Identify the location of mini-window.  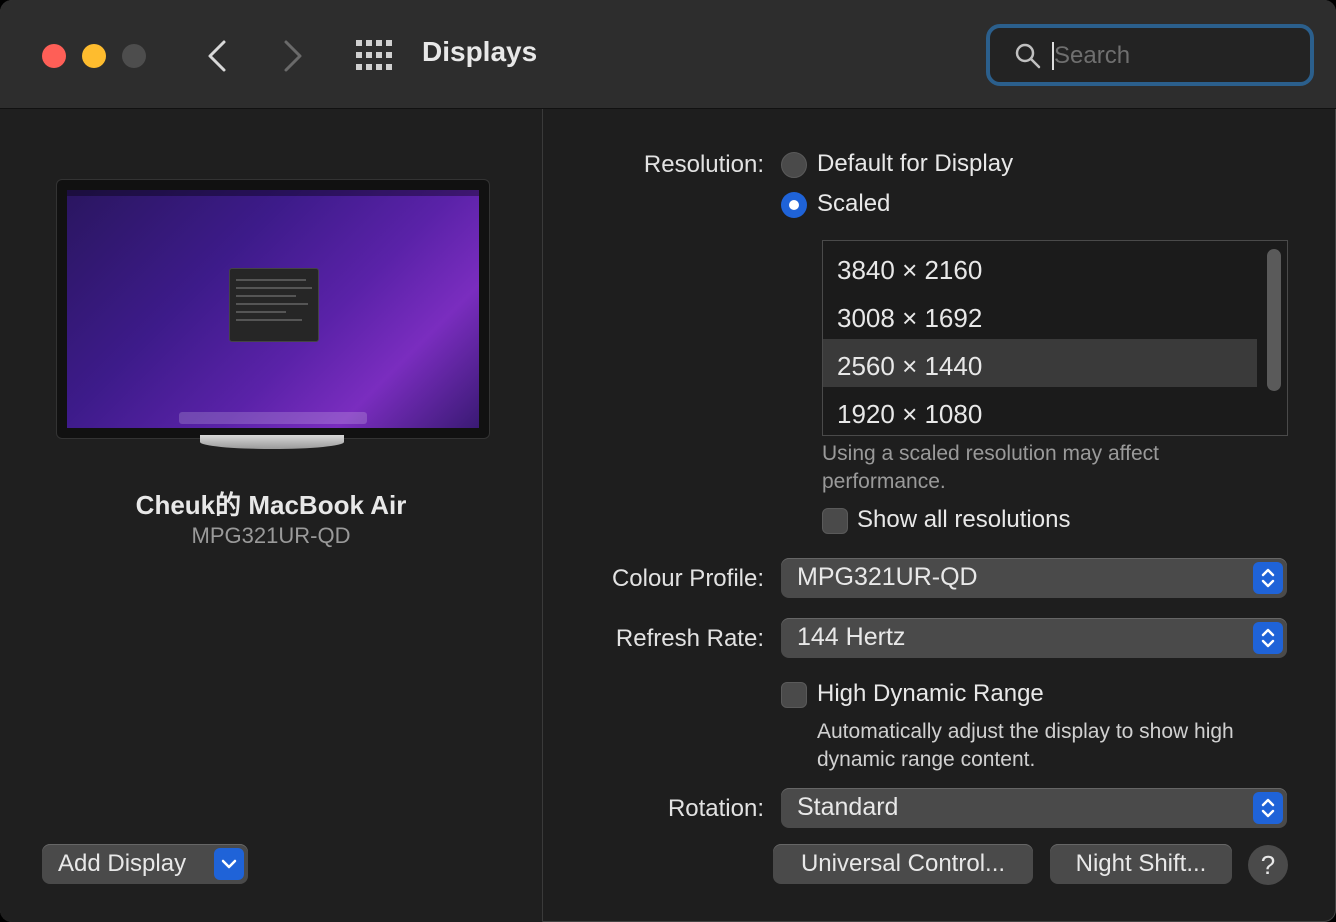
(274, 305).